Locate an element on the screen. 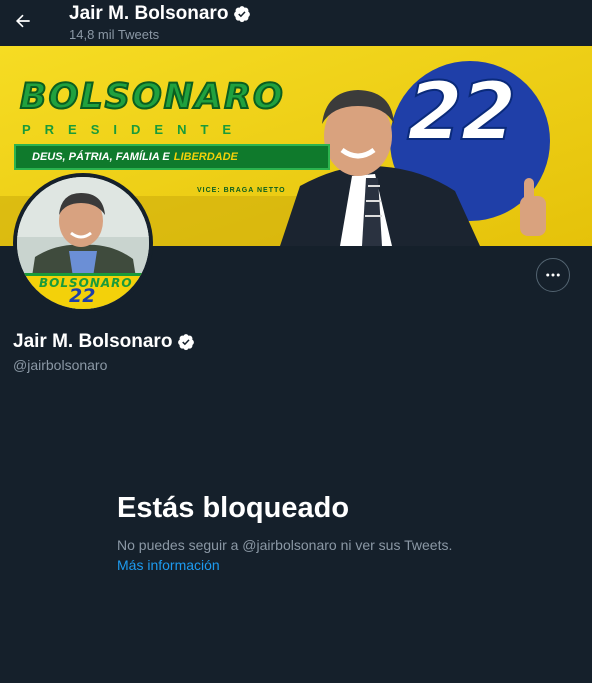  banner-subtitle: PRESIDENTE is located at coordinates (134, 129).